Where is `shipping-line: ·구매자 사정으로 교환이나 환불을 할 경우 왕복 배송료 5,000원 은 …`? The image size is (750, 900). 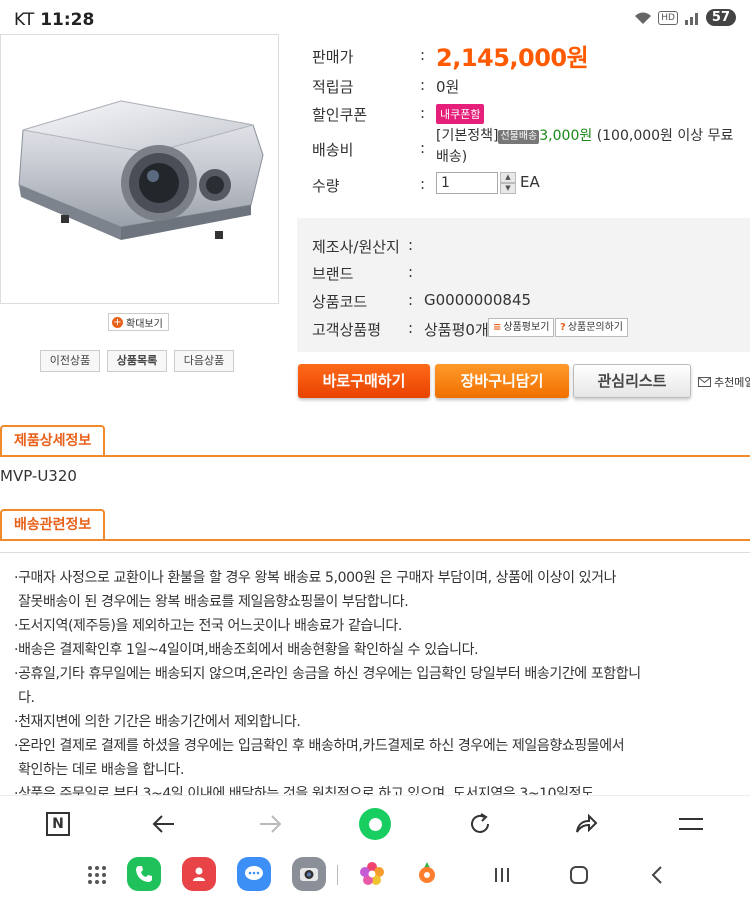 shipping-line: ·구매자 사정으로 교환이나 환불을 할 경우 왕복 배송료 5,000원 은 … is located at coordinates (315, 578).